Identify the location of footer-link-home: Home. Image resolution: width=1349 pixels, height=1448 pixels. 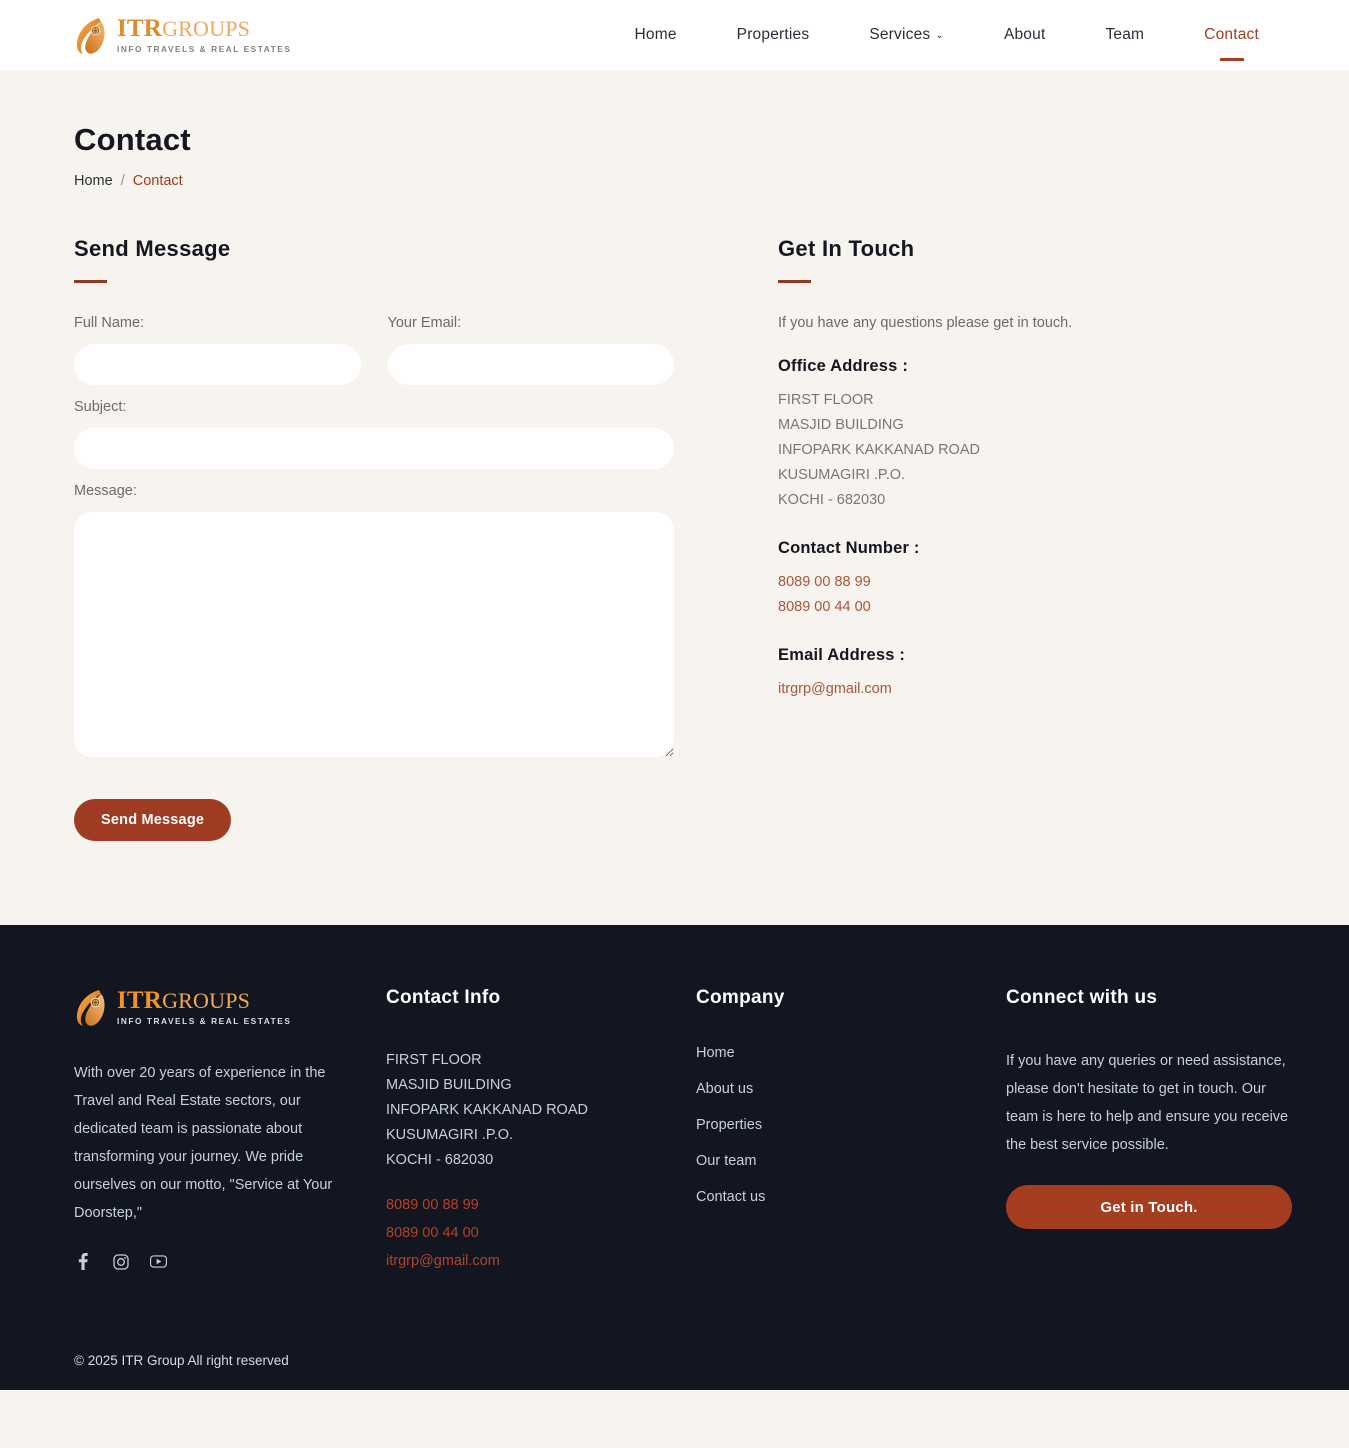
(851, 1053).